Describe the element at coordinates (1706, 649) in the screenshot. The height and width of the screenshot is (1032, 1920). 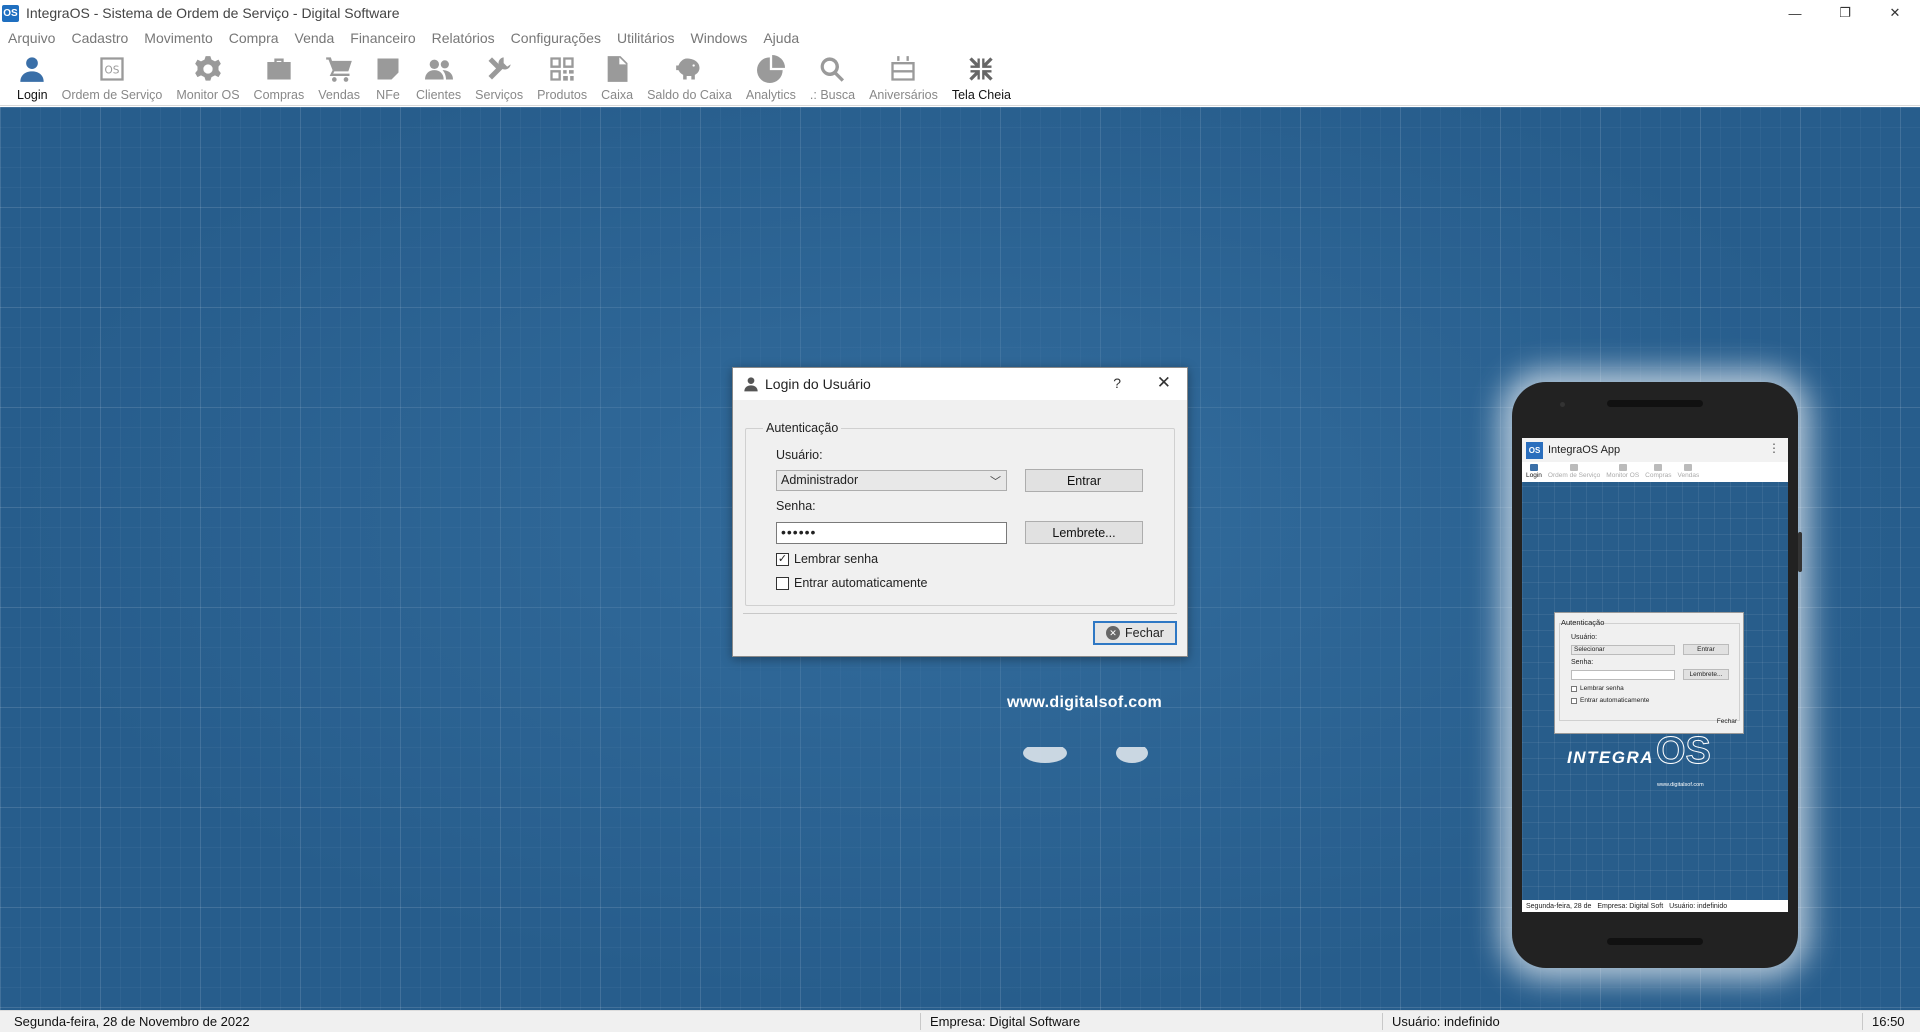
I see `phone-enter-button: Entrar` at that location.